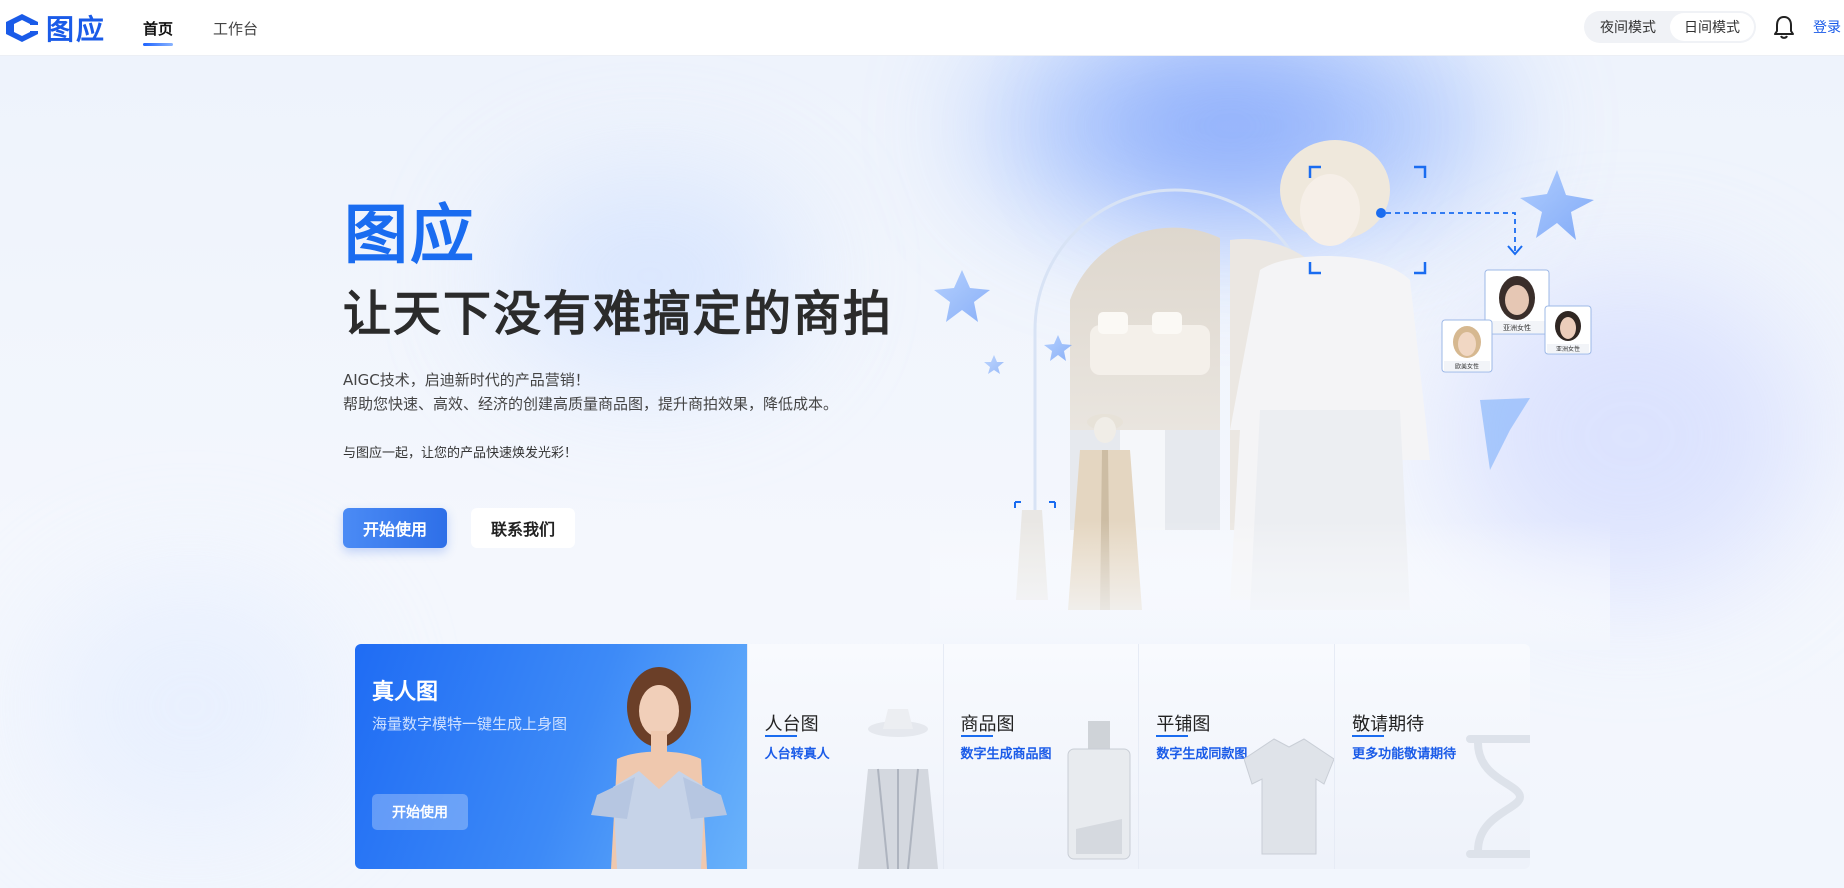 This screenshot has width=1844, height=888. Describe the element at coordinates (420, 812) in the screenshot. I see `feature-start-button: 开始使用` at that location.